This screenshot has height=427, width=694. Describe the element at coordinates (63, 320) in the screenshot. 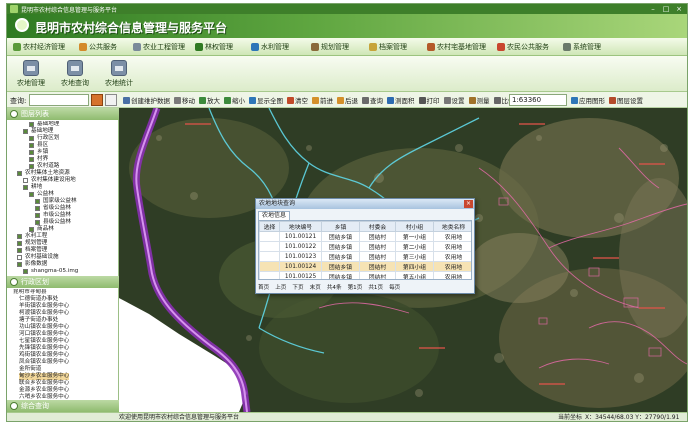

I see `tree-item: 塘子街道办事处` at that location.